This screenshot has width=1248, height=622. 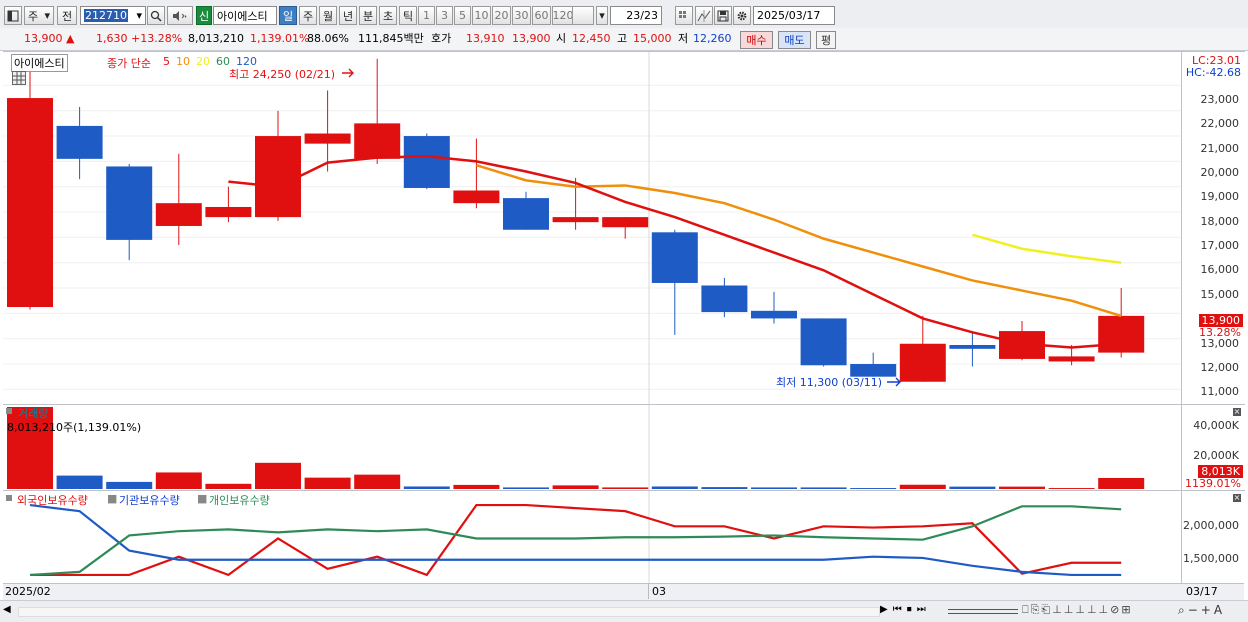 I want to click on period-tab: 초, so click(x=388, y=15).